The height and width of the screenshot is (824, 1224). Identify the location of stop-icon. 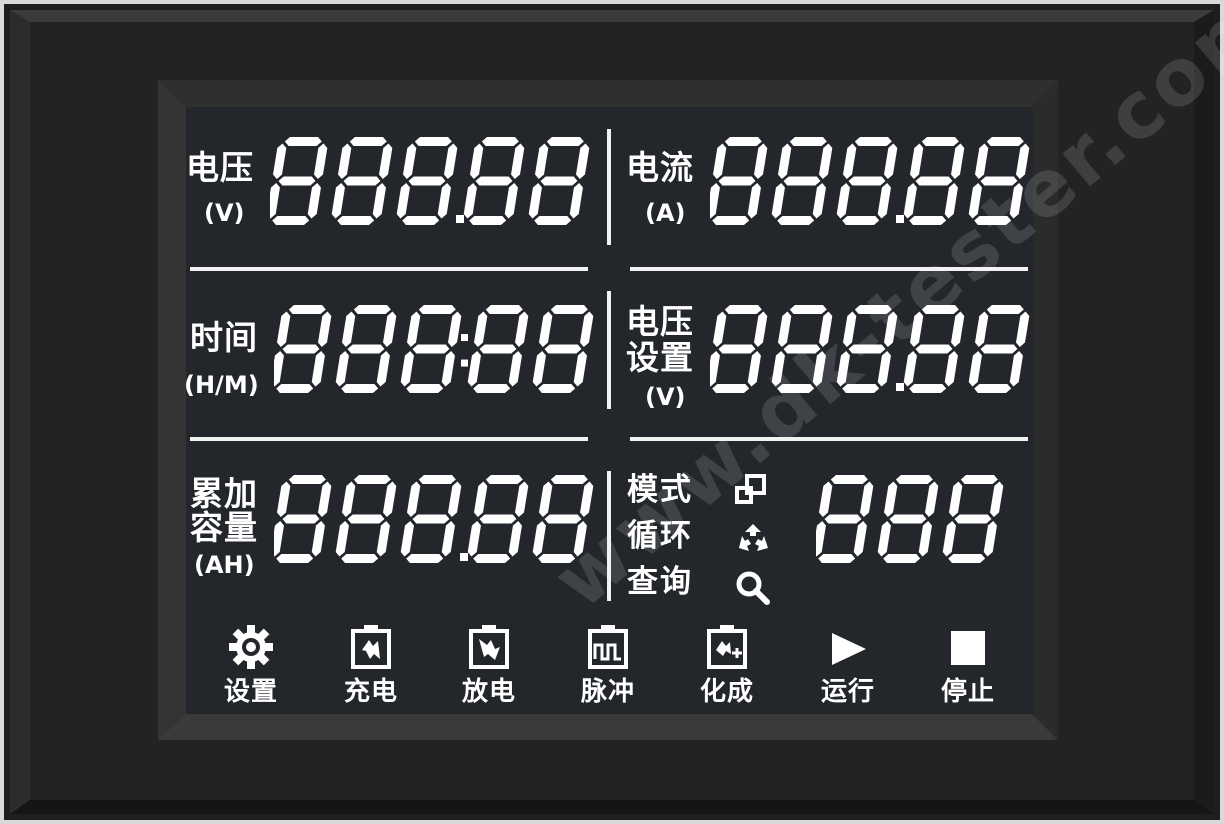
(968, 648).